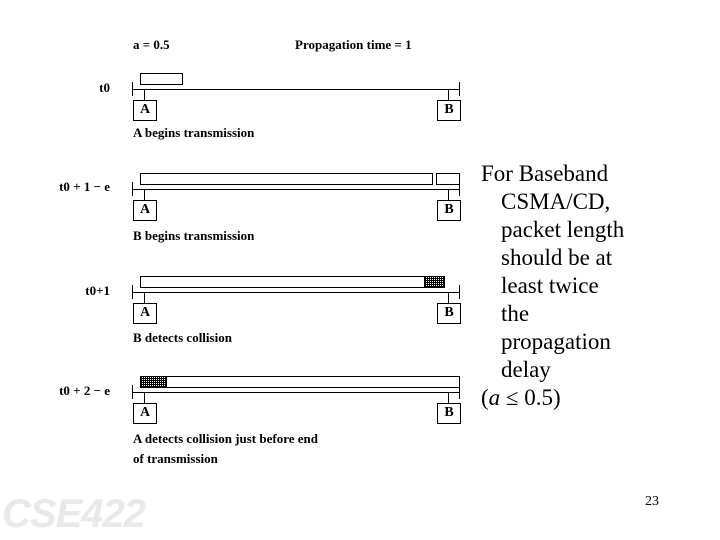 This screenshot has width=720, height=540. I want to click on page-number: 23, so click(652, 501).